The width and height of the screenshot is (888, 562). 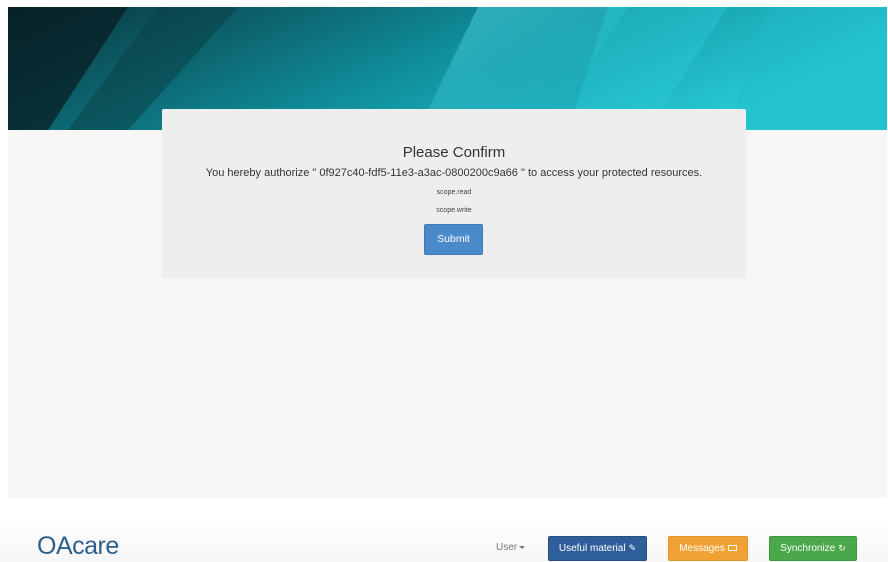 What do you see at coordinates (632, 548) in the screenshot?
I see `paperclip-icon: ✎` at bounding box center [632, 548].